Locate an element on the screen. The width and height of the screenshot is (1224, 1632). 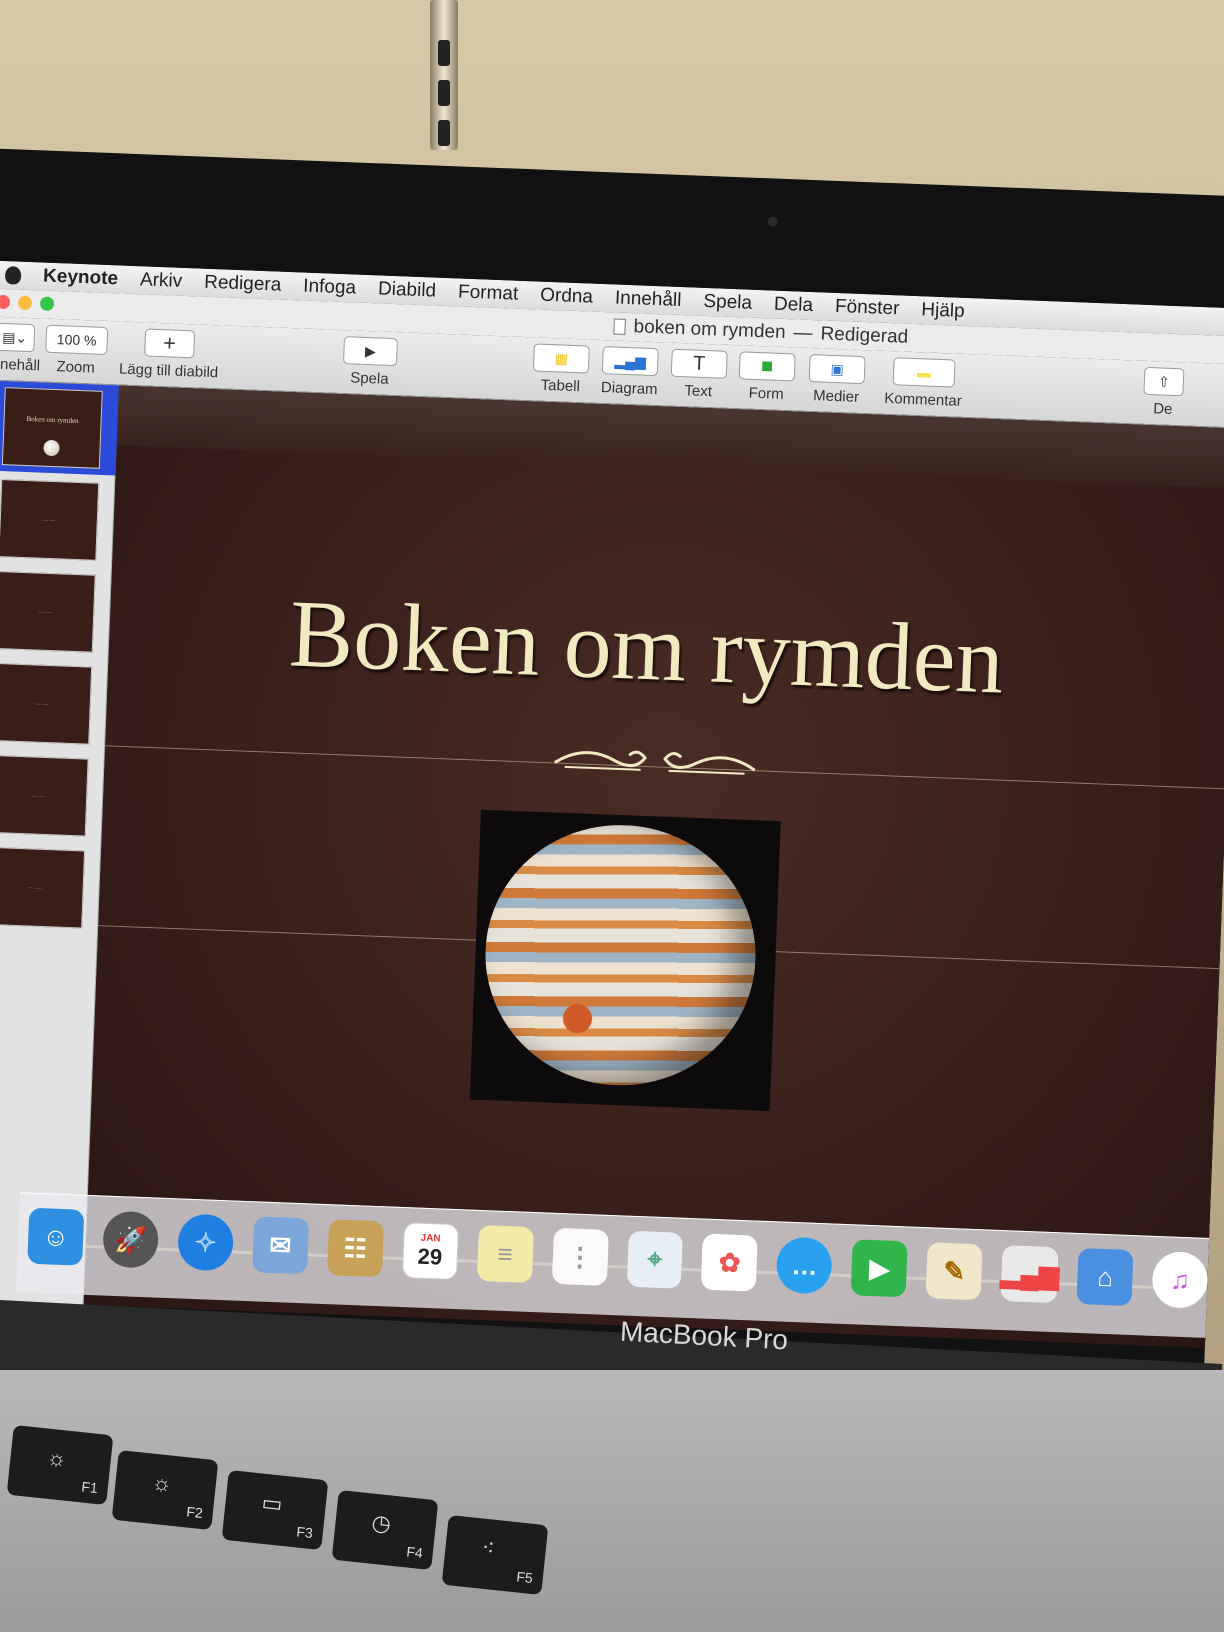
itunes-icon: ♫ is located at coordinates (1180, 1279).